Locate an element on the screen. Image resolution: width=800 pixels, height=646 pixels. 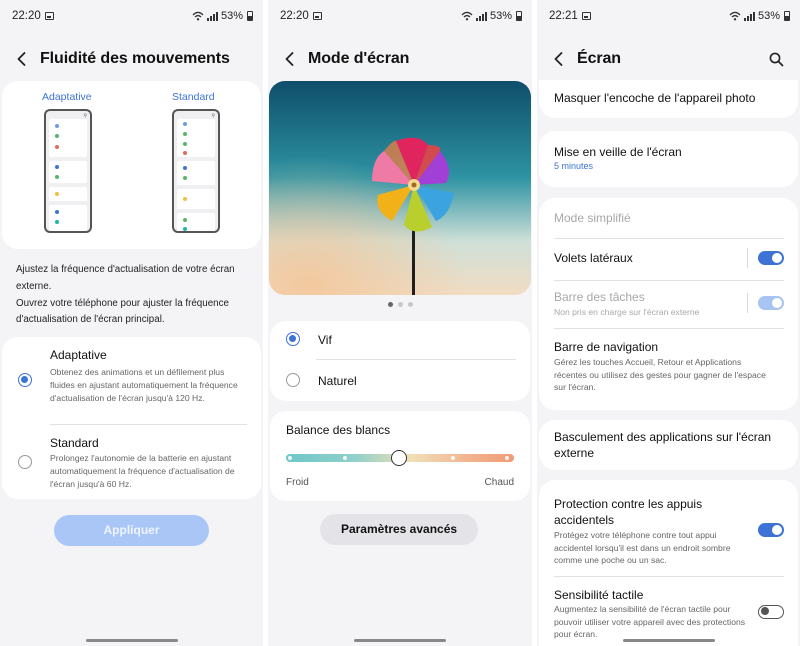
hide-camera-notch-item: Masquer l'encoche de l'appareil photo is located at coordinates (668, 99).